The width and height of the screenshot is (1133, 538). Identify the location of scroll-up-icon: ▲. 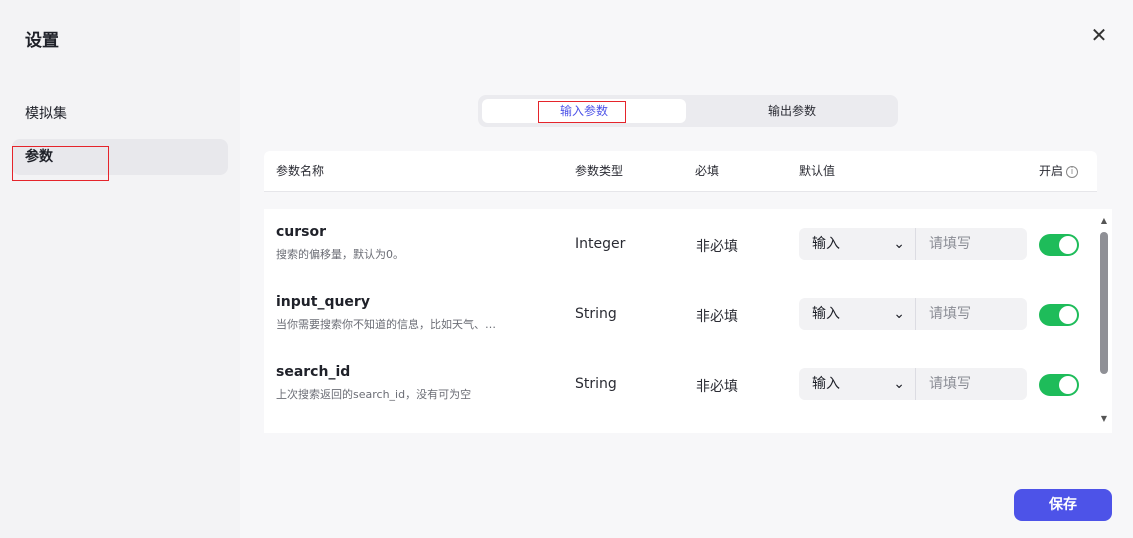
(1104, 220).